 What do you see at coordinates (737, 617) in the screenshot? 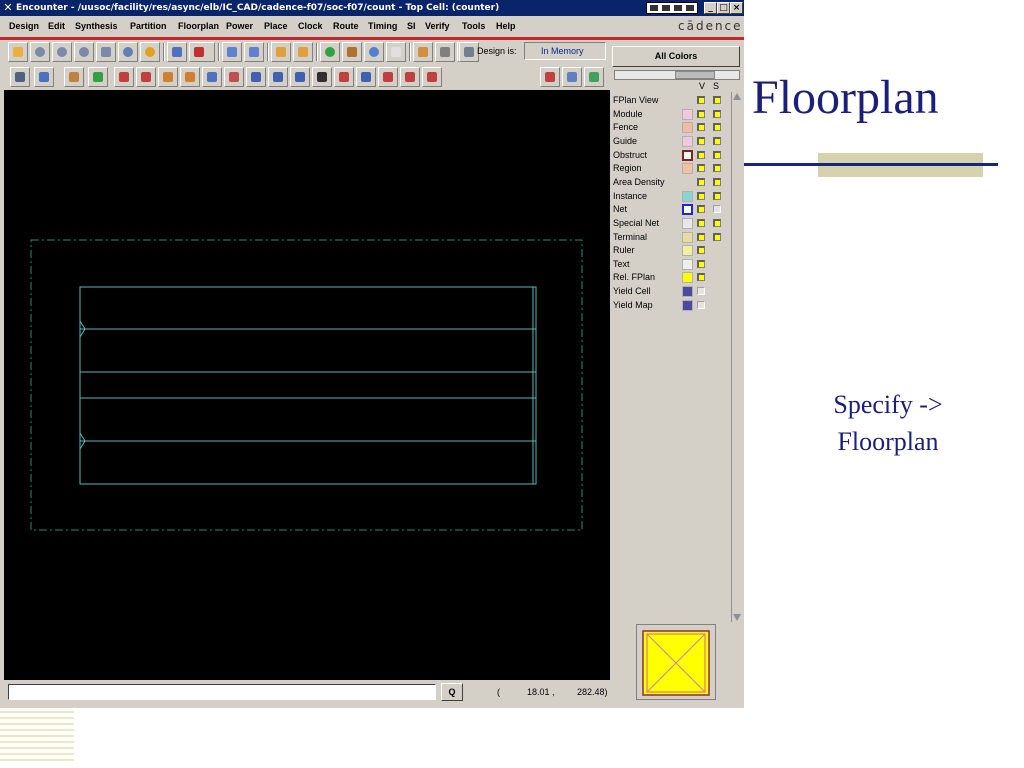
I see `scroll-down-icon` at bounding box center [737, 617].